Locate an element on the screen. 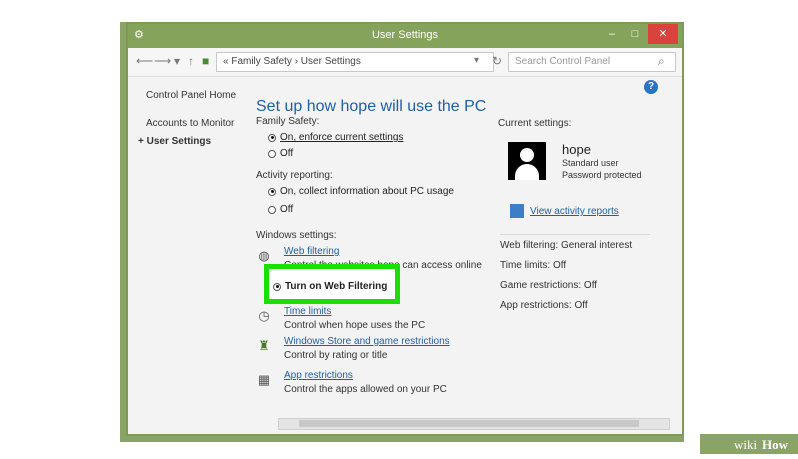 Image resolution: width=798 pixels, height=459 pixels. address-dropdown-icon: ▾ is located at coordinates (476, 60).